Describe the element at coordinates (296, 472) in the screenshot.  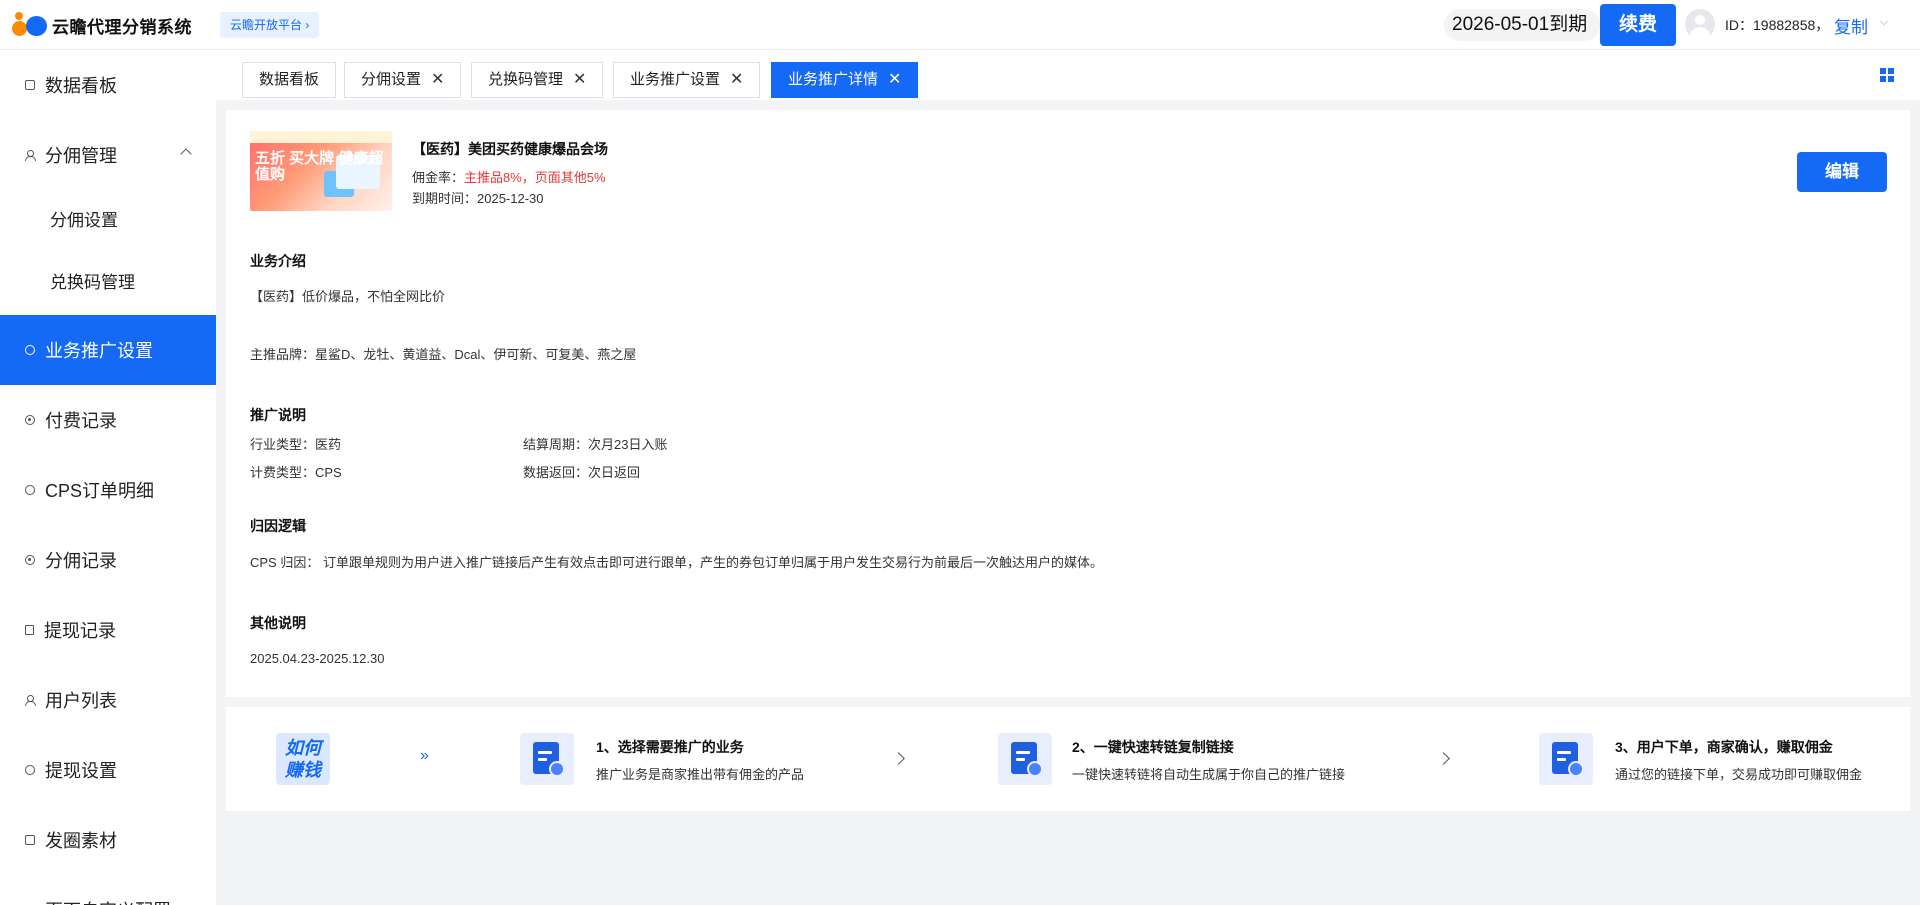
I see `billing-type: 计费类型：CPS` at that location.